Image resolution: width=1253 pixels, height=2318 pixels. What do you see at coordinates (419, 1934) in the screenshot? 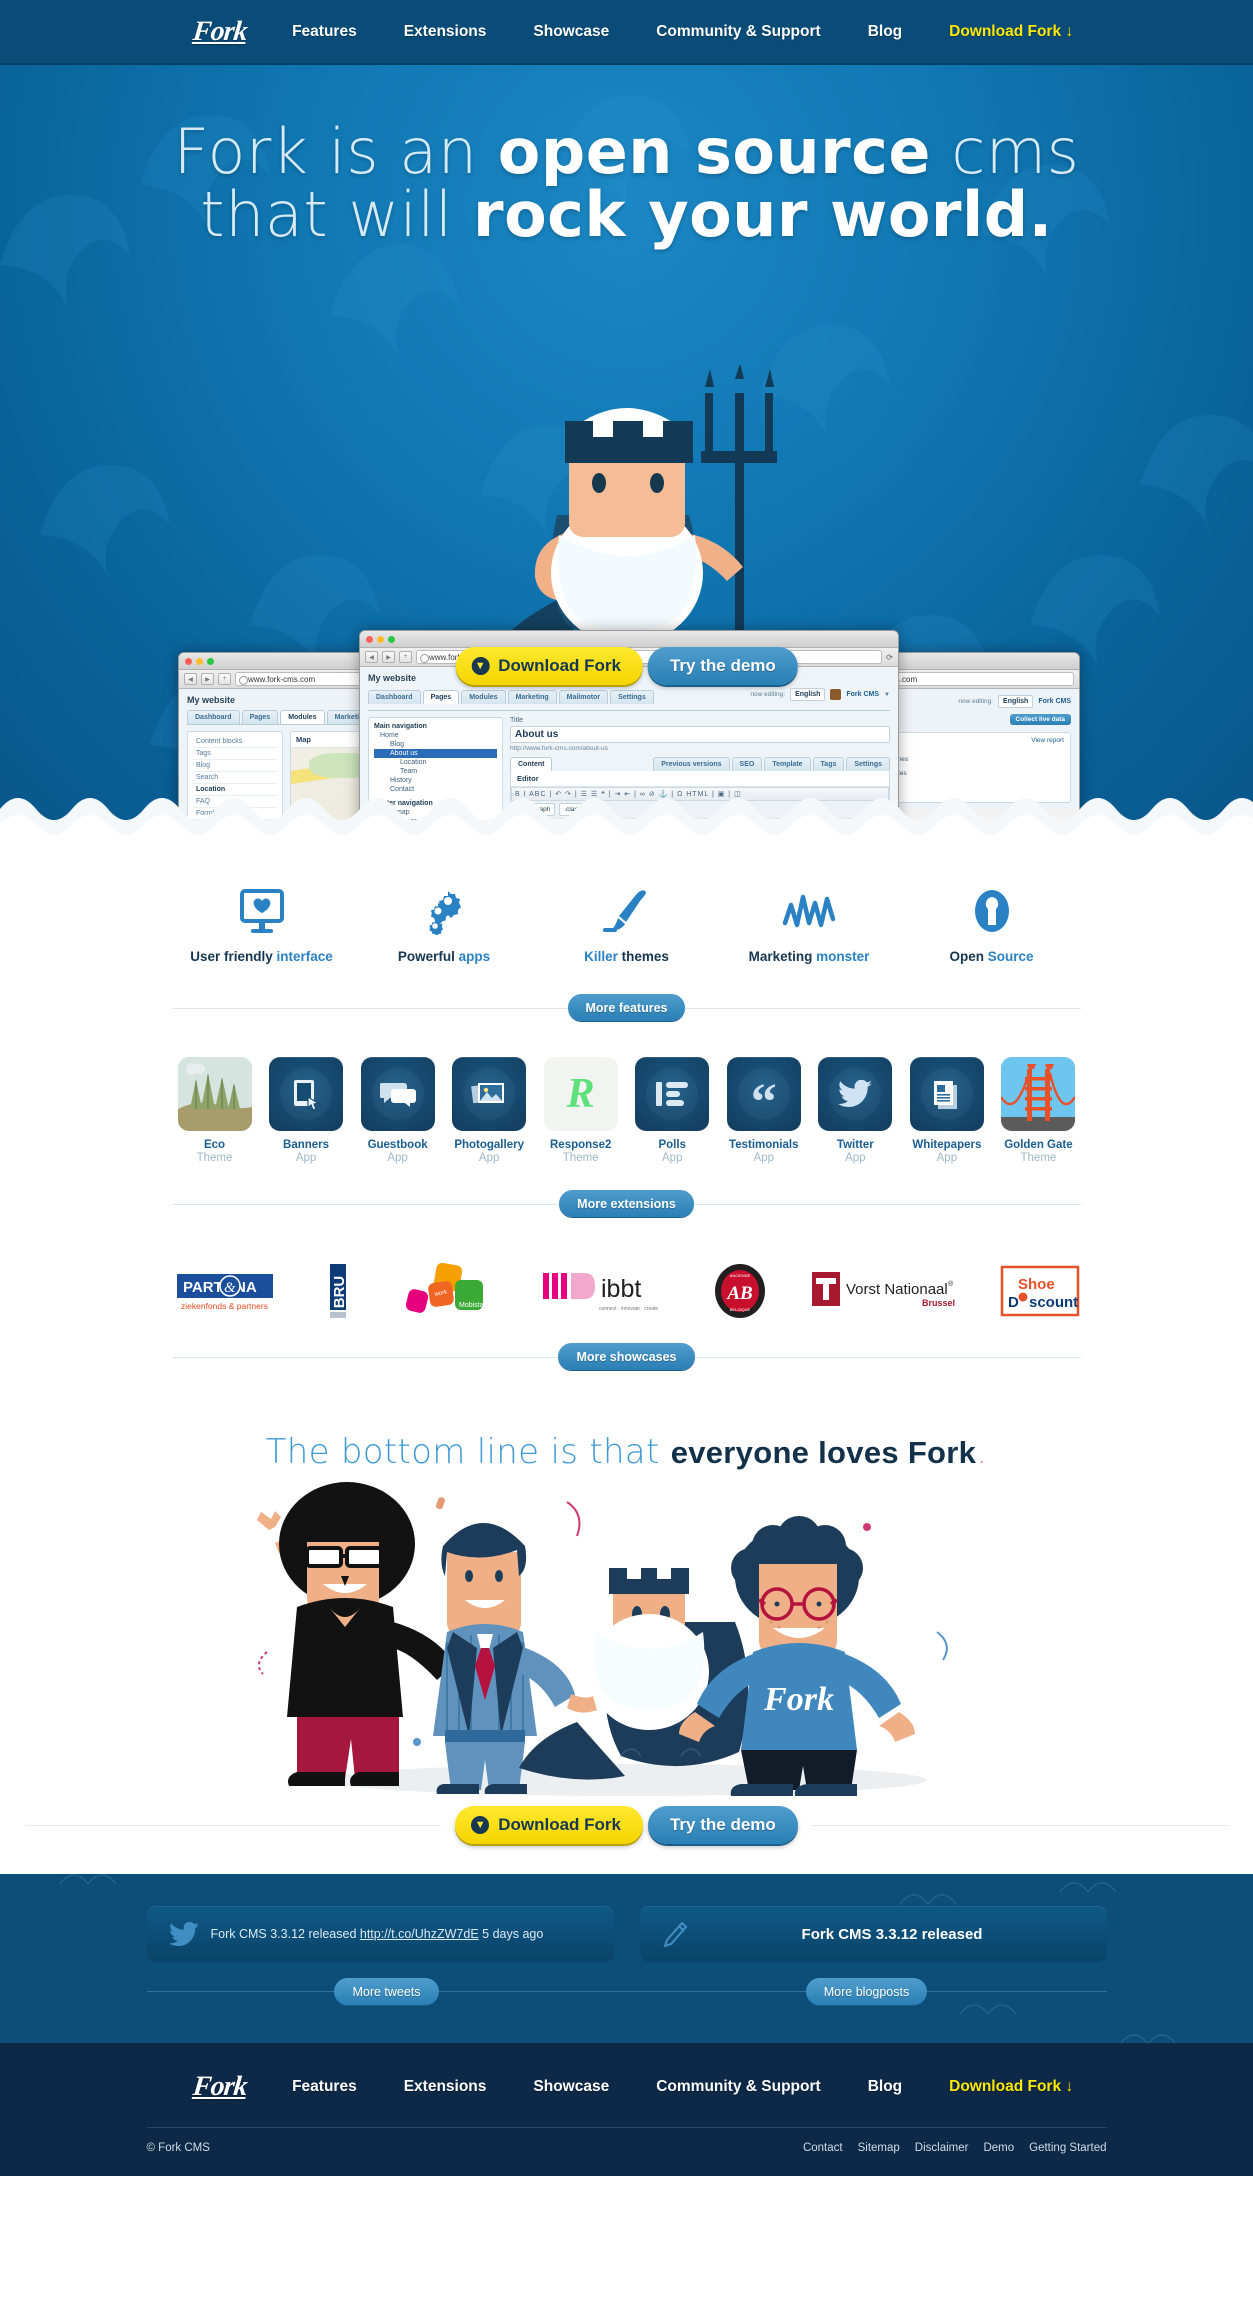
I see `tweet-link: http://t.co/UhzZW7dE` at bounding box center [419, 1934].